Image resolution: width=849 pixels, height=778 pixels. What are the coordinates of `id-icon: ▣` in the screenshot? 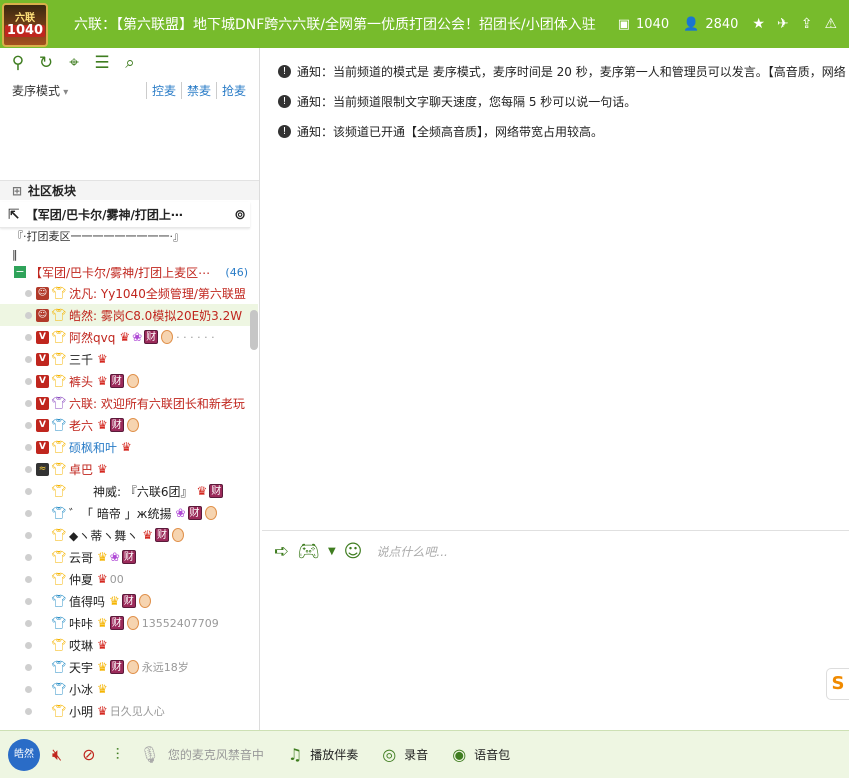 It's located at (624, 24).